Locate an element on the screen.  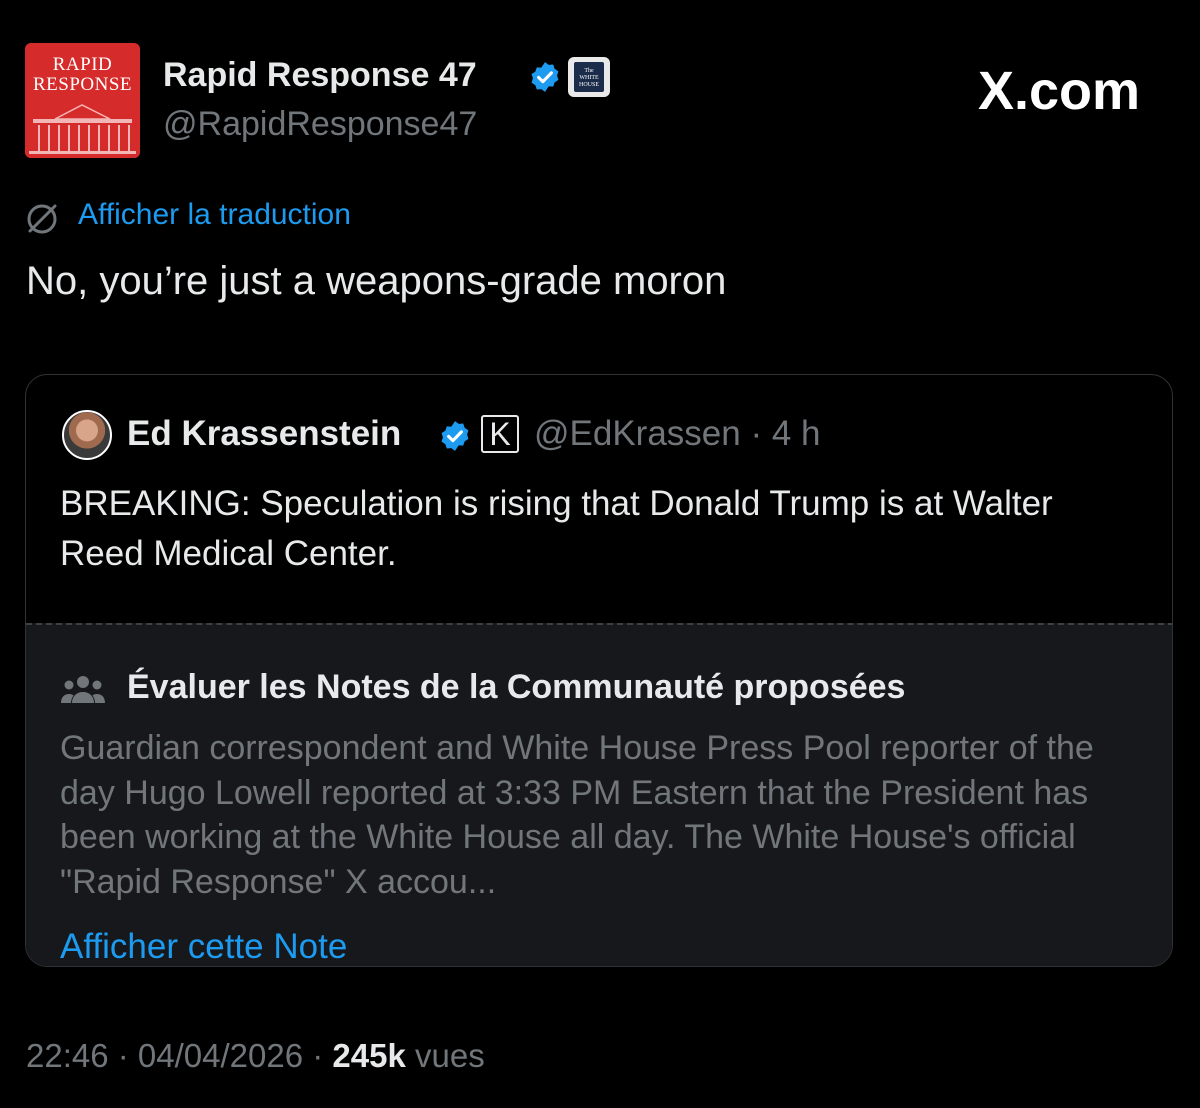
translate-globe-icon is located at coordinates (42, 218).